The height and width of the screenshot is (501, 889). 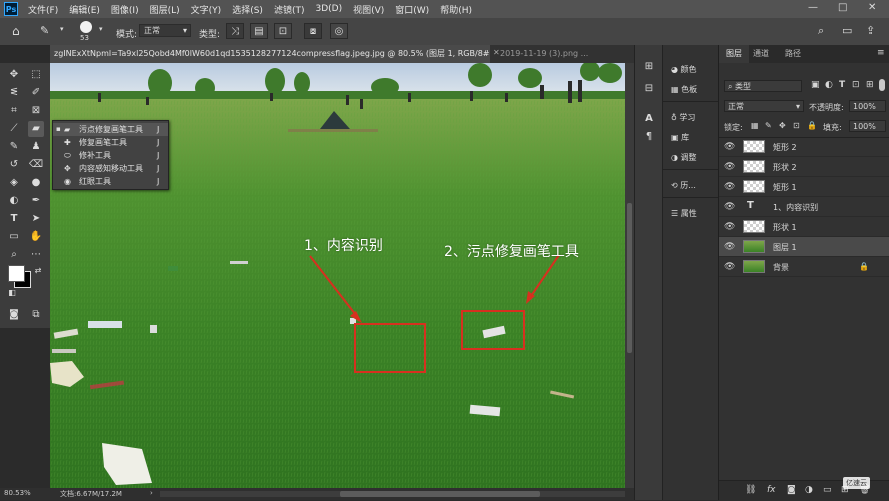 What do you see at coordinates (36, 75) in the screenshot?
I see `marquee-tool-icon: ⬚` at bounding box center [36, 75].